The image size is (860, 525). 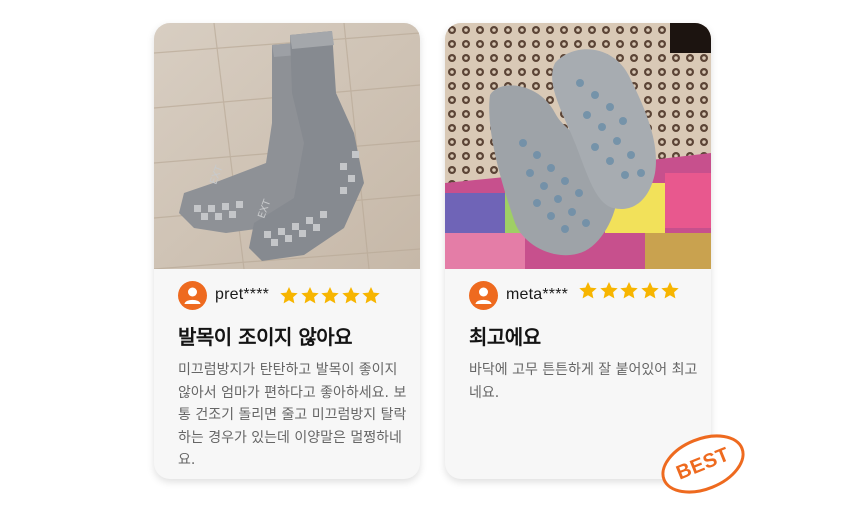 What do you see at coordinates (242, 294) in the screenshot?
I see `username: pret****` at bounding box center [242, 294].